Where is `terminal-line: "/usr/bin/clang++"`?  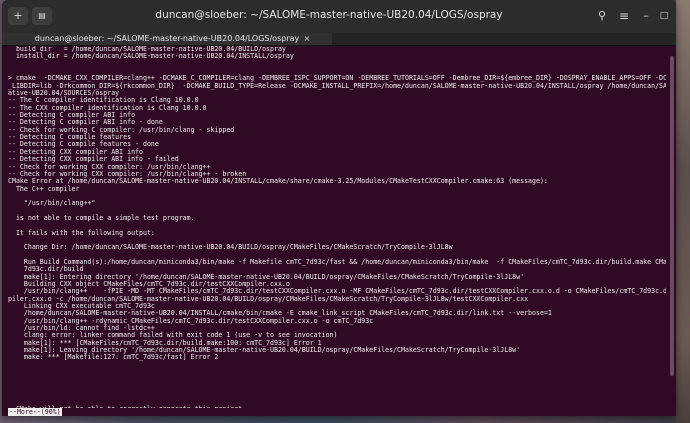
terminal-line: "/usr/bin/clang++" is located at coordinates (52, 203).